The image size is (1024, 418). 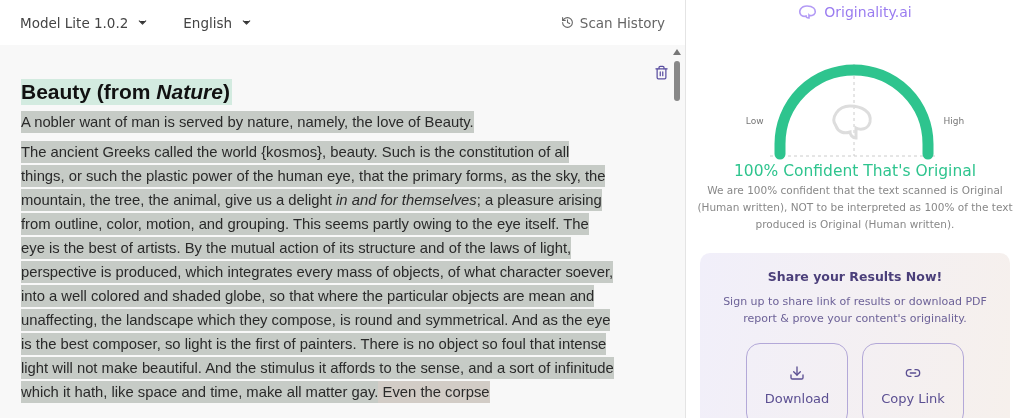 What do you see at coordinates (855, 276) in the screenshot?
I see `share-title: Share your Results Now!` at bounding box center [855, 276].